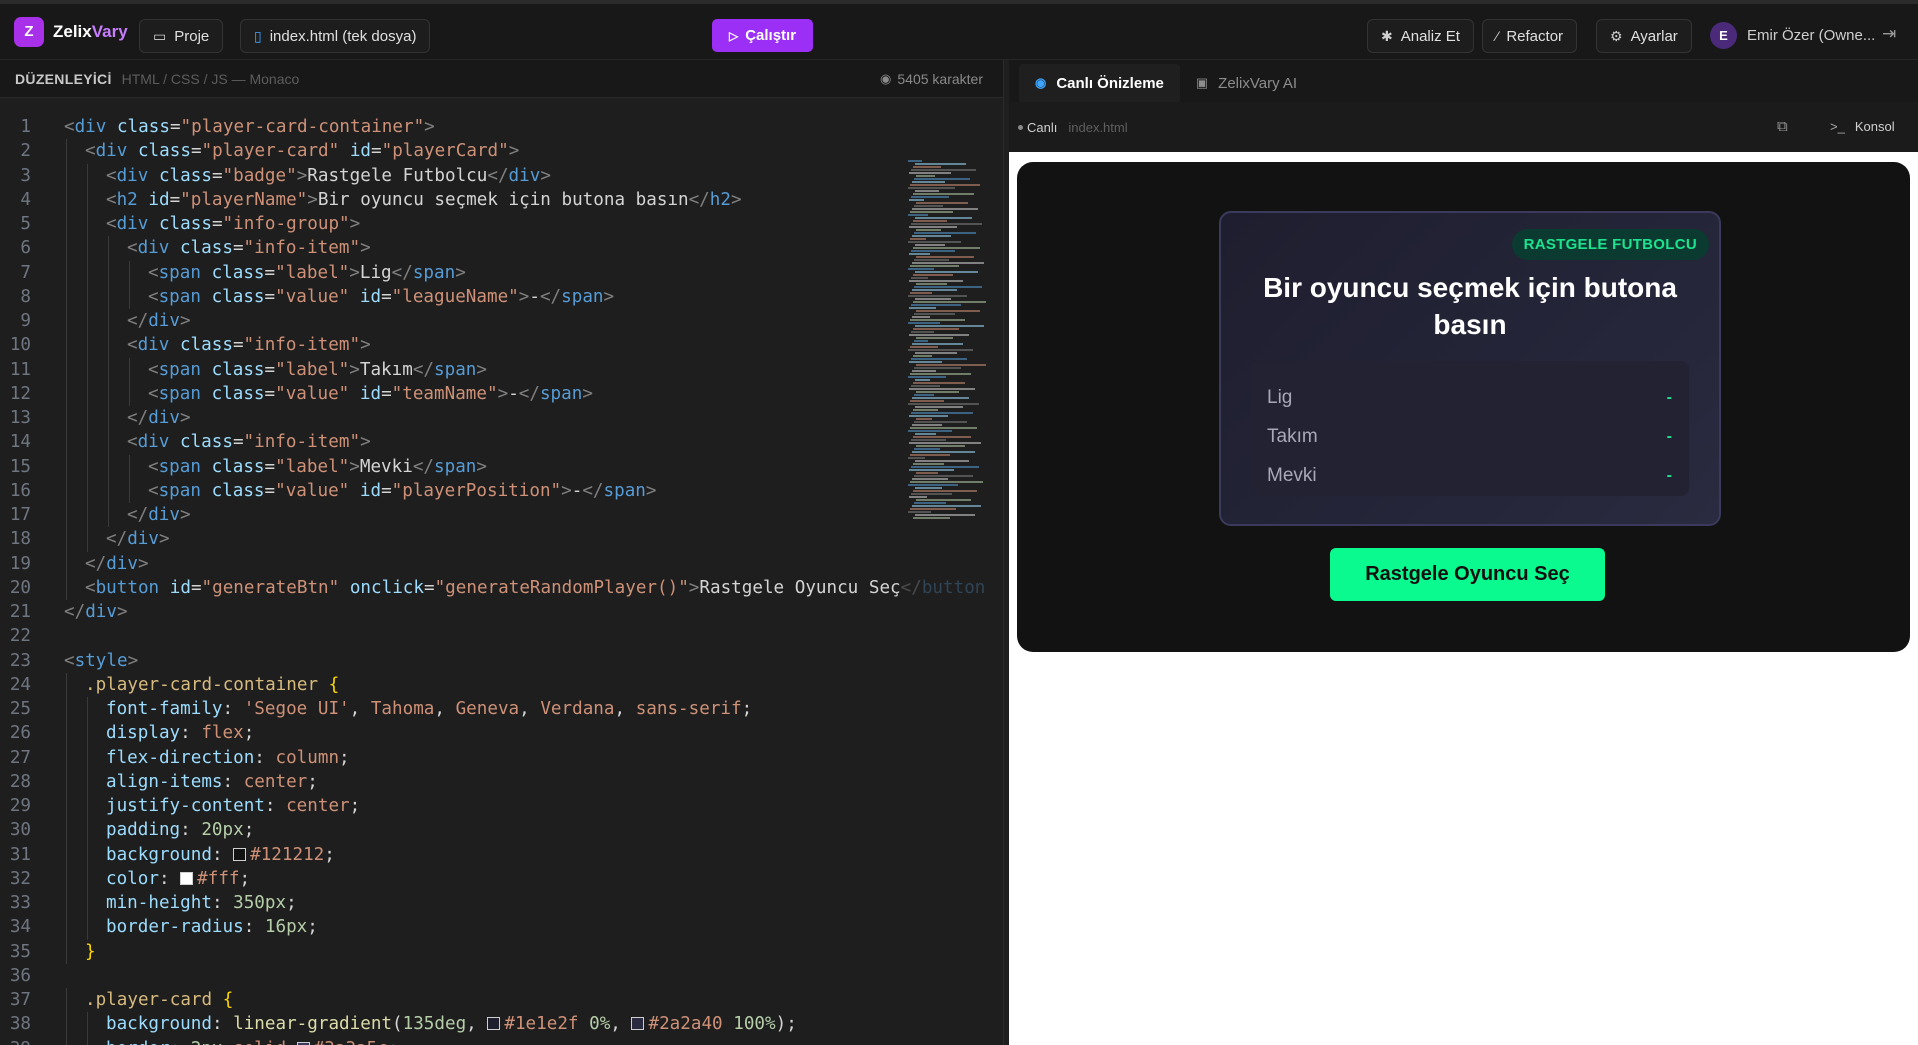  Describe the element at coordinates (1463, 81) in the screenshot. I see `right-tabs: ◉ Canlı Önizleme ▣ ZelixVary AI` at that location.